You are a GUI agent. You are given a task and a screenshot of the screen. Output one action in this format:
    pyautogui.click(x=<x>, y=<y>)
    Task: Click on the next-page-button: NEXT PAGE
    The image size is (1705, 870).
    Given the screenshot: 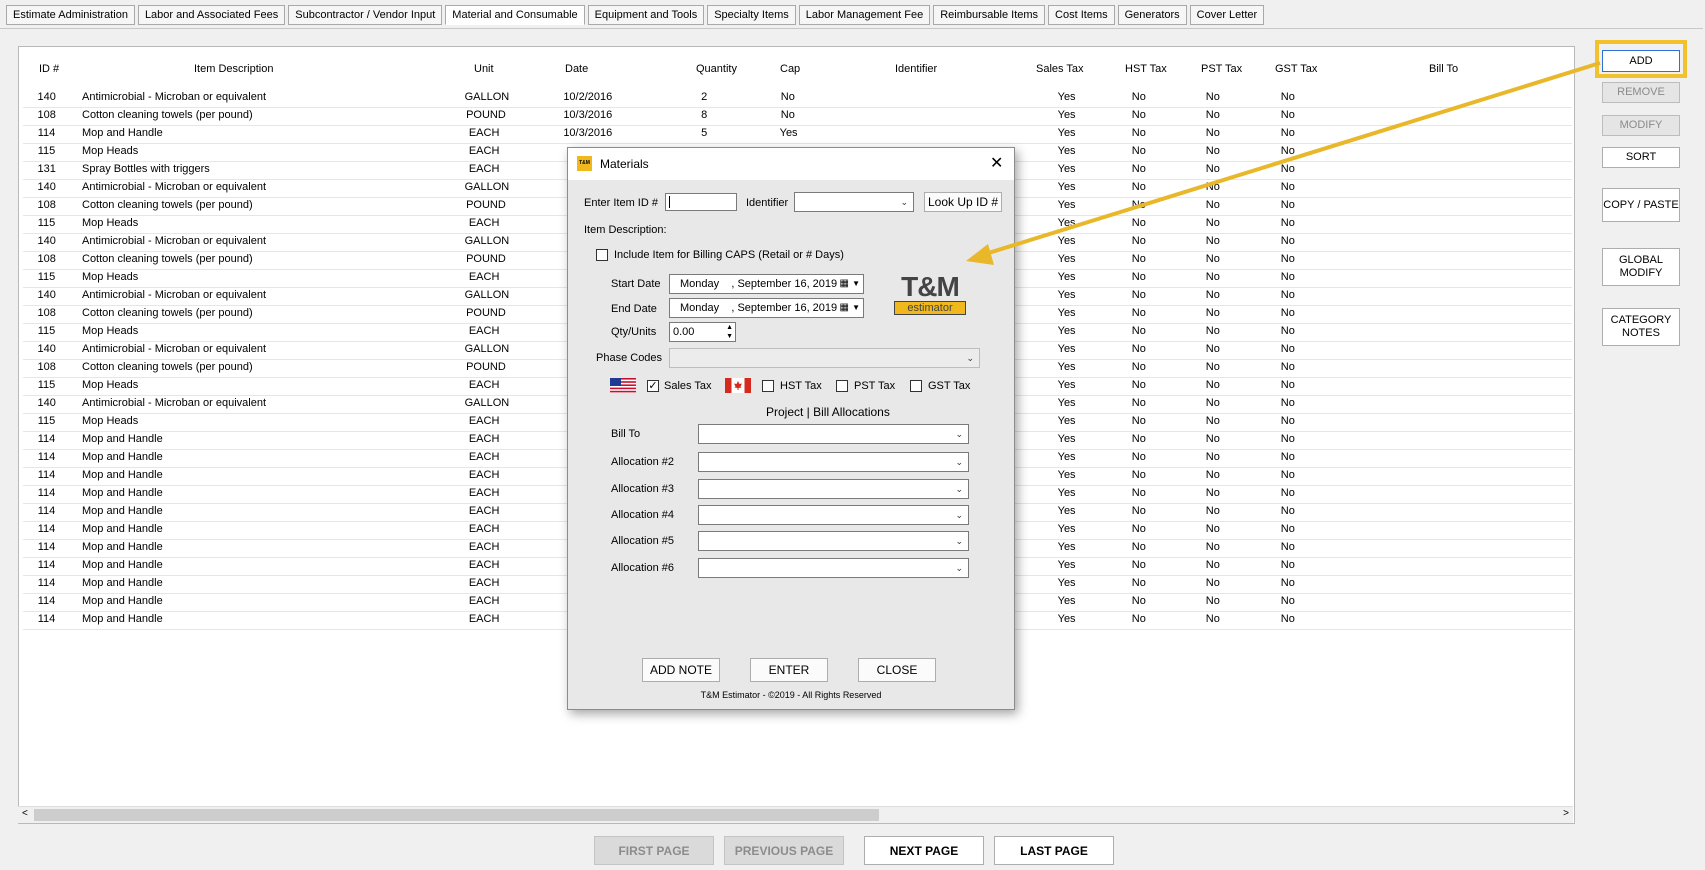 What is the action you would take?
    pyautogui.click(x=924, y=850)
    